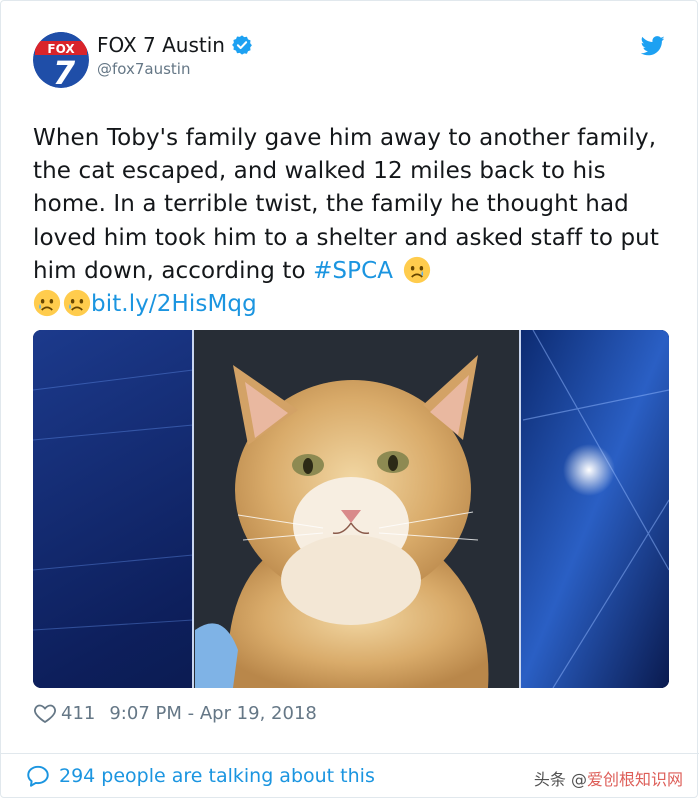  Describe the element at coordinates (45, 713) in the screenshot. I see `heart-icon` at that location.